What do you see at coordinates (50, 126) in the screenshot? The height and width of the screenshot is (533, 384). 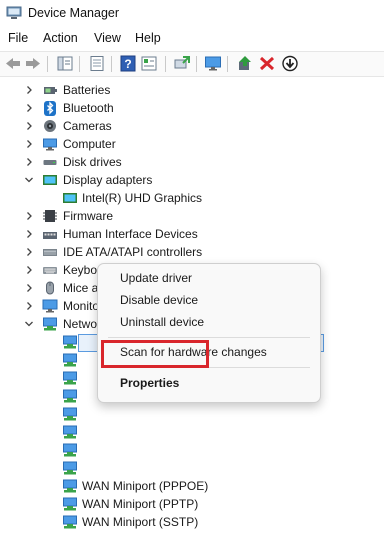 I see `camera-icon` at bounding box center [50, 126].